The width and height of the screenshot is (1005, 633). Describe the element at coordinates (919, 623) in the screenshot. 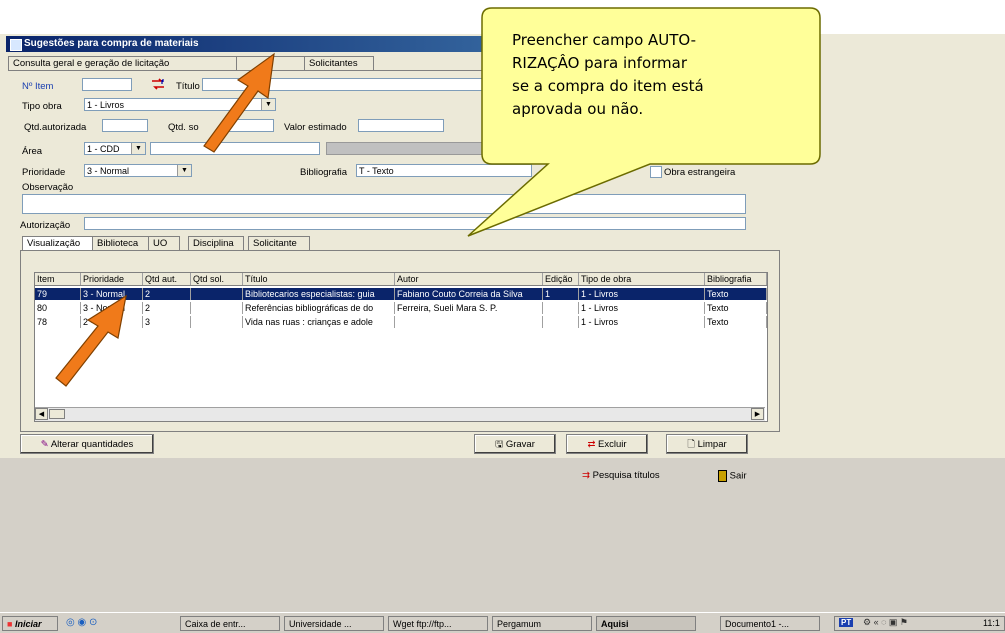

I see `system-tray: PT ⚙ « ◌ ▣ ⚑ 11:1` at that location.